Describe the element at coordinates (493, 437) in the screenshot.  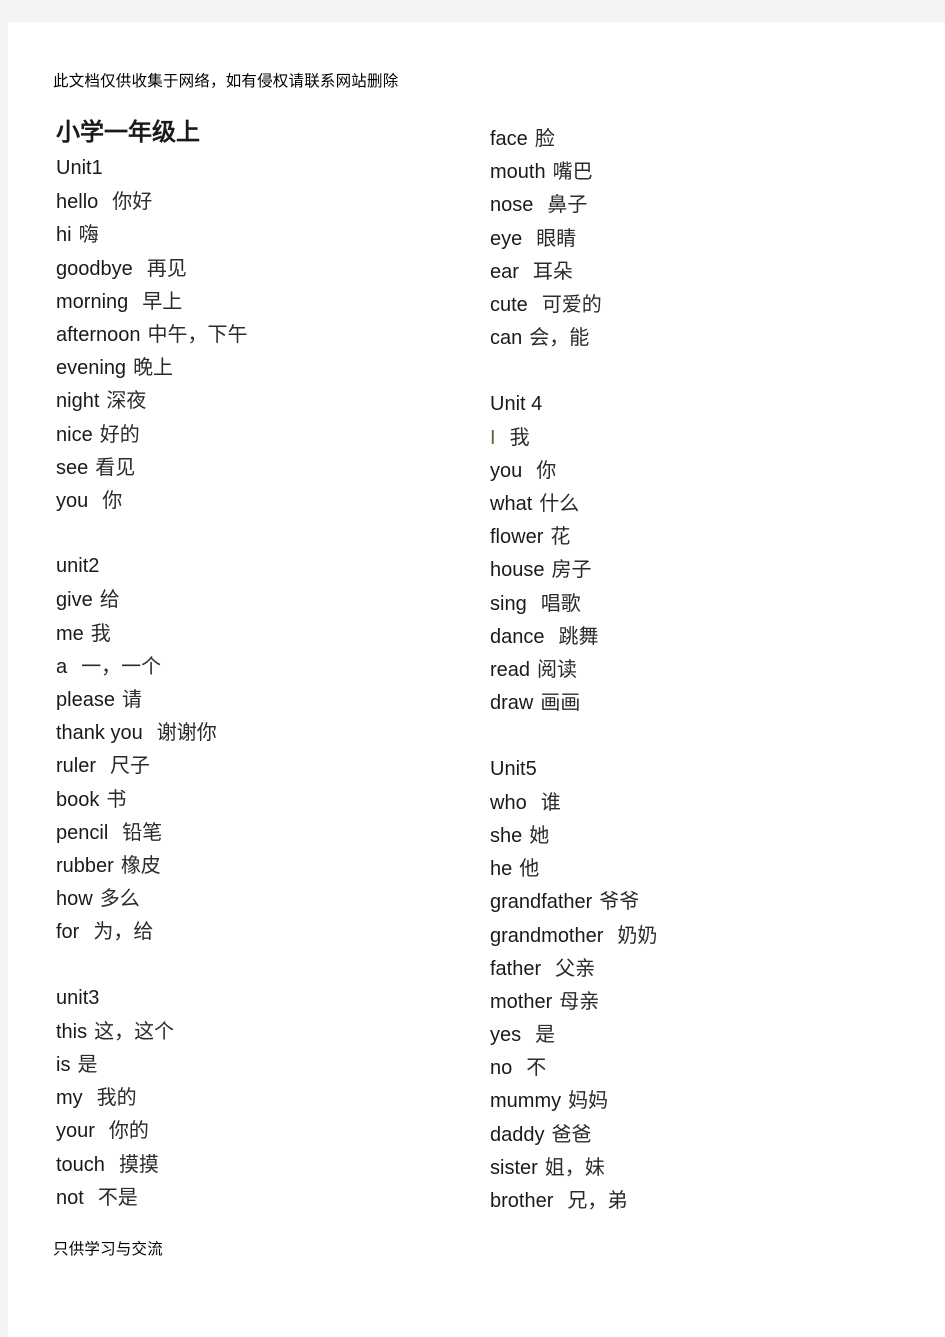
I see `entry-english: I` at that location.